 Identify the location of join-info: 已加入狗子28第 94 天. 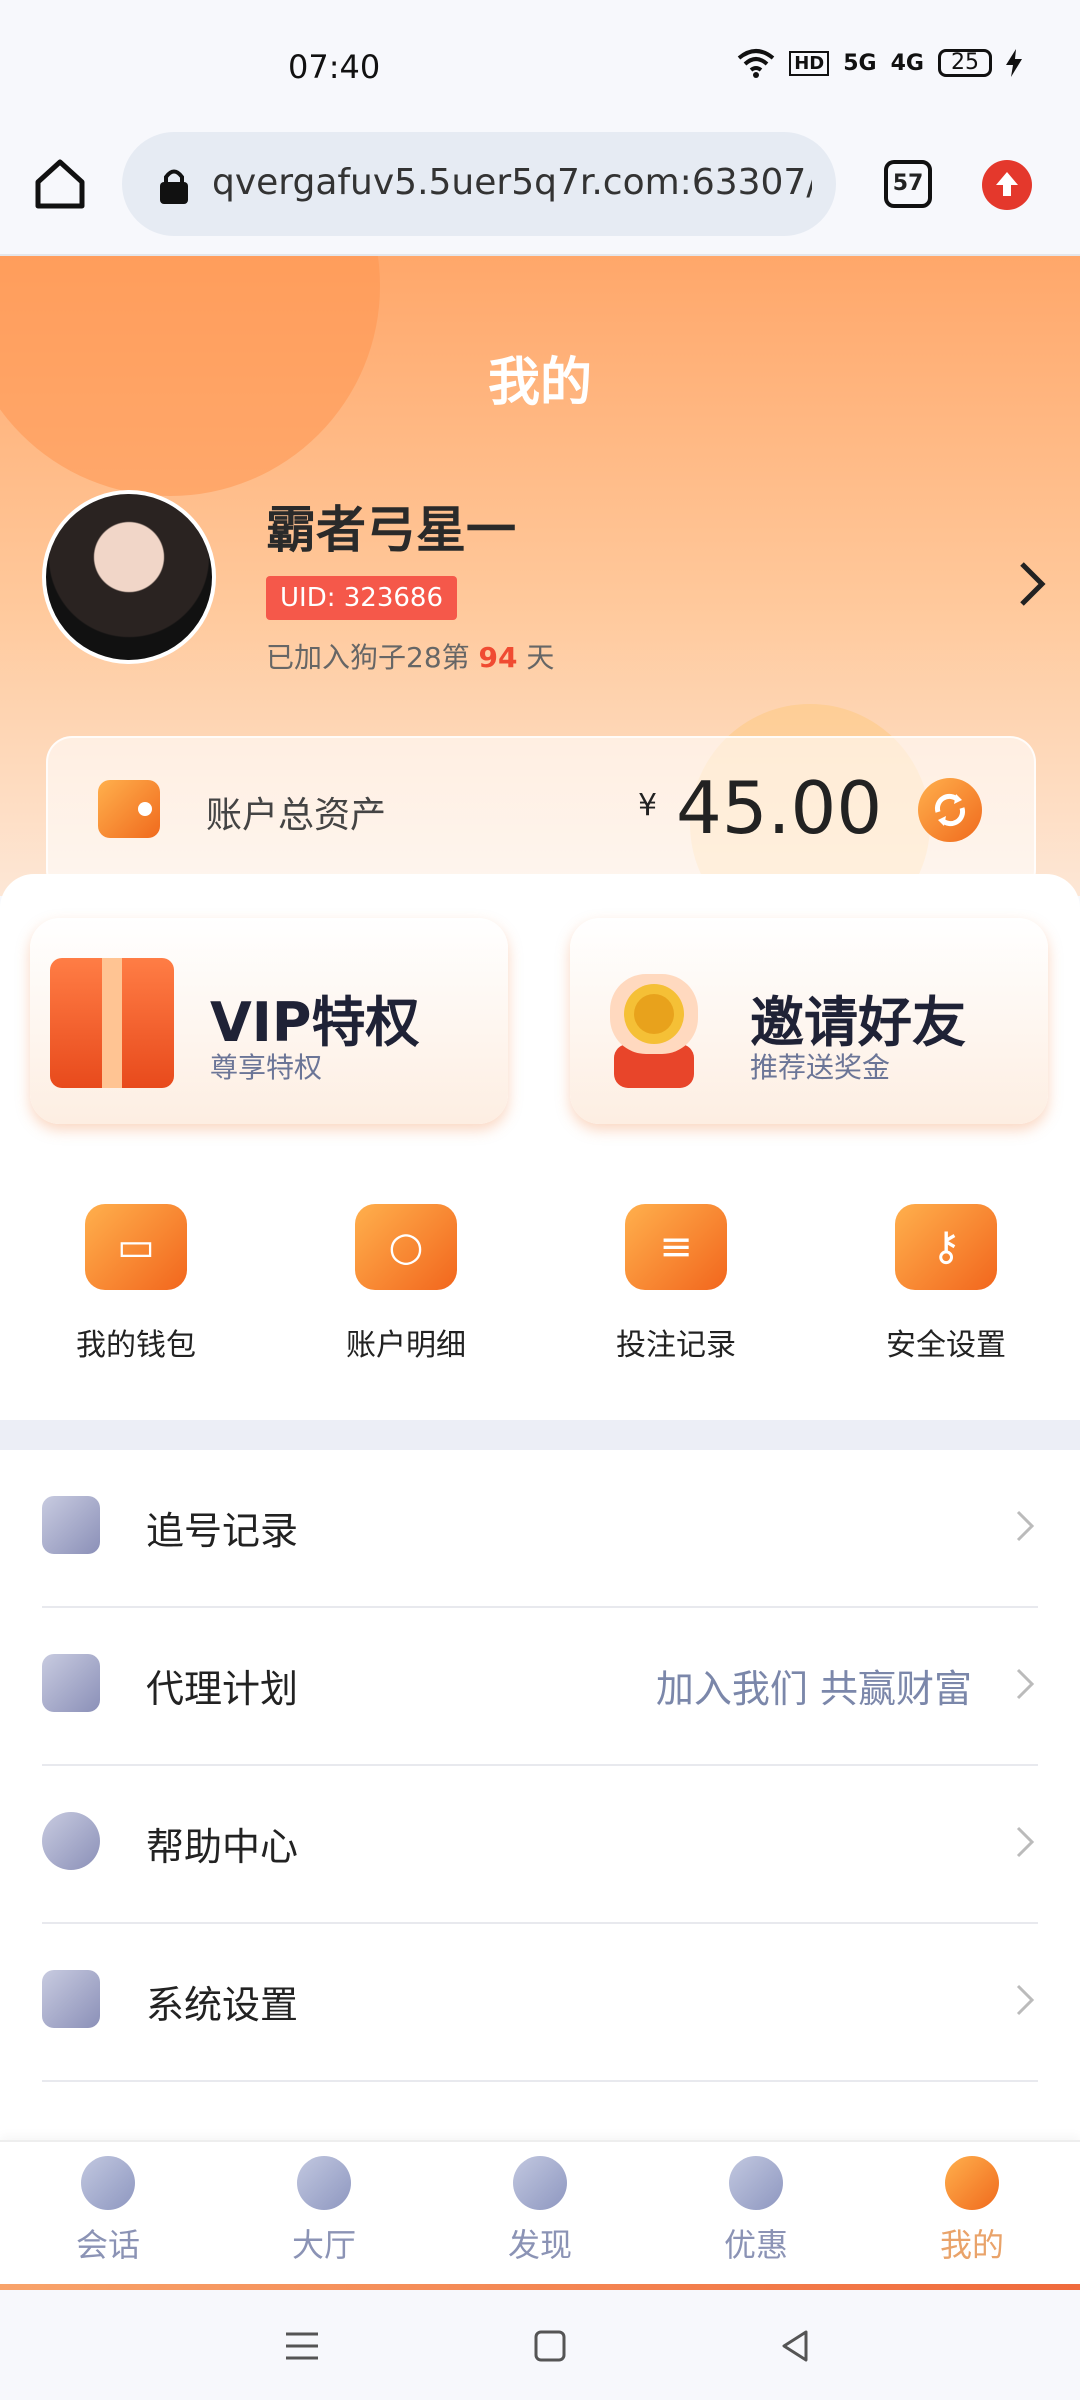
(410, 656).